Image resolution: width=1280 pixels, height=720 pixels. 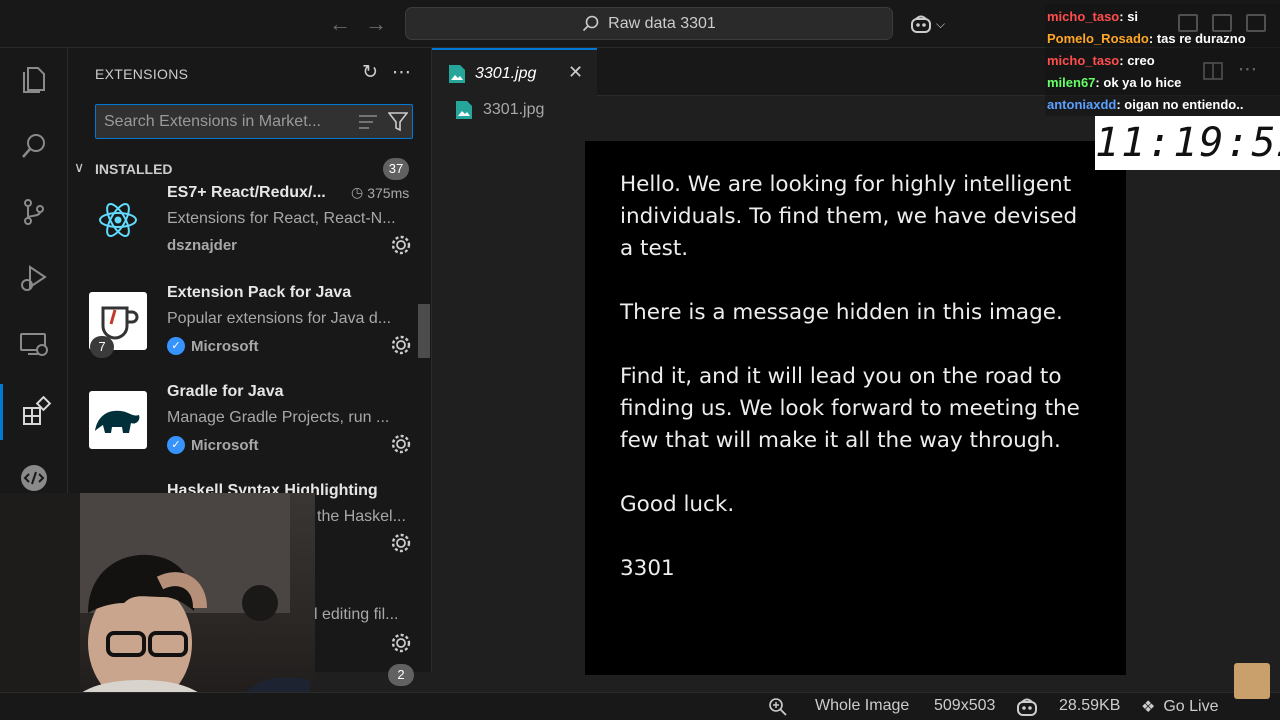 I want to click on pack-count-badge: 7, so click(x=102, y=347).